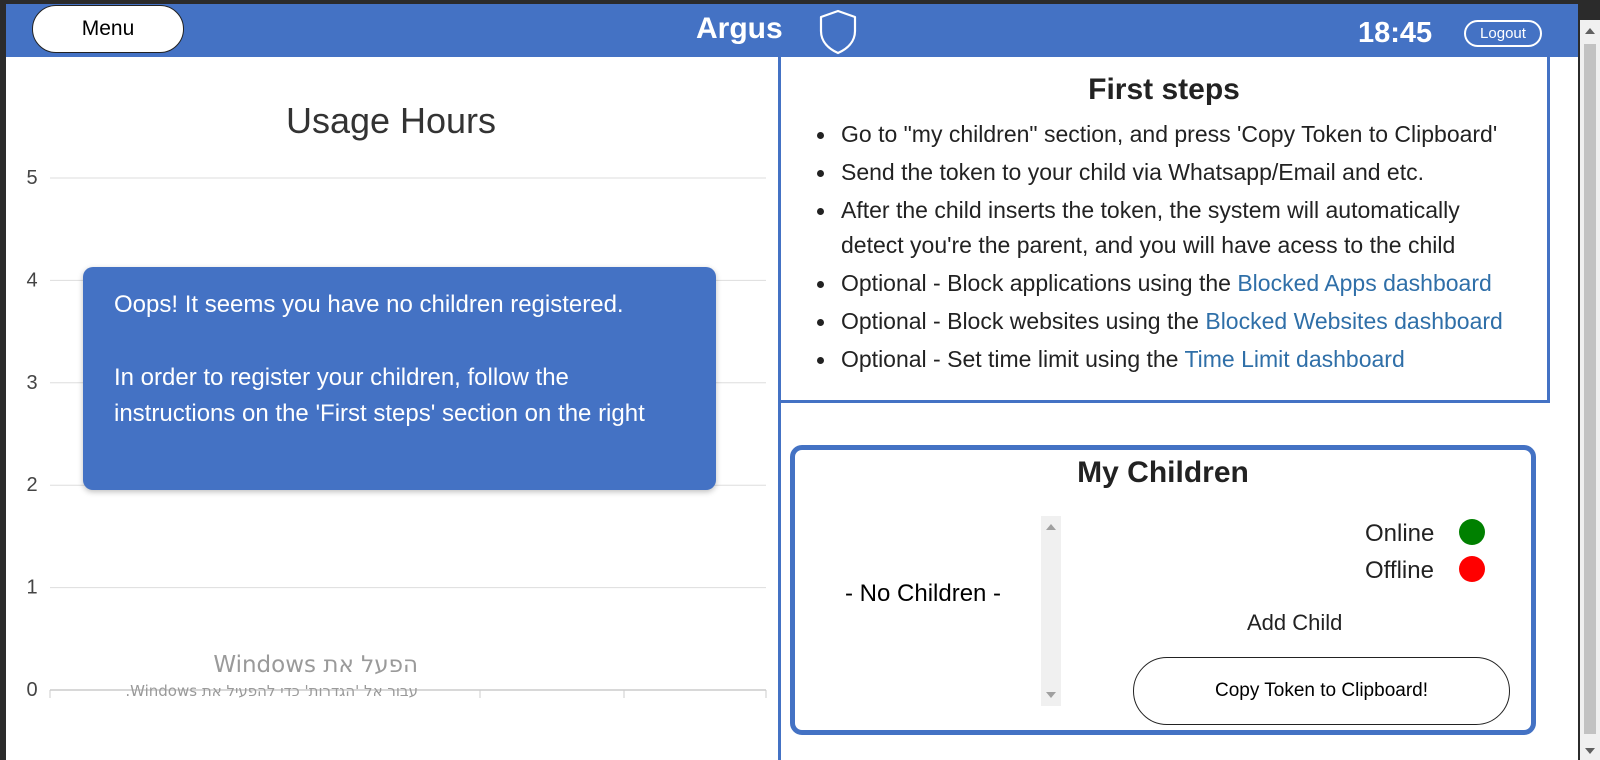 This screenshot has width=1600, height=760. Describe the element at coordinates (31, 383) in the screenshot. I see `y-tick-label: 3` at that location.